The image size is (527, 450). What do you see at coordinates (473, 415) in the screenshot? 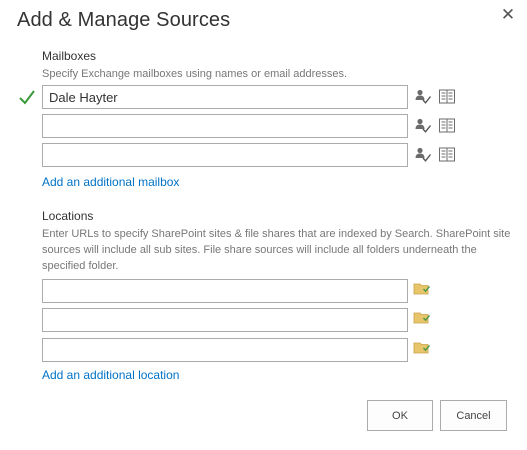
I see `cancel-button: Cancel` at bounding box center [473, 415].